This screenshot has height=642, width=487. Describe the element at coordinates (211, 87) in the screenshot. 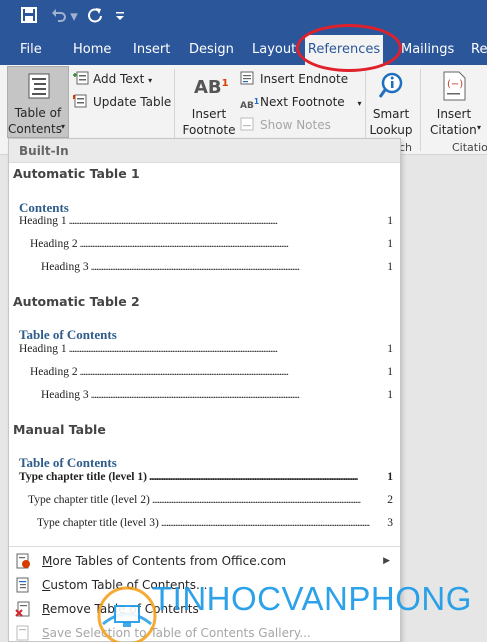

I see `footnote-icon: AB1` at that location.